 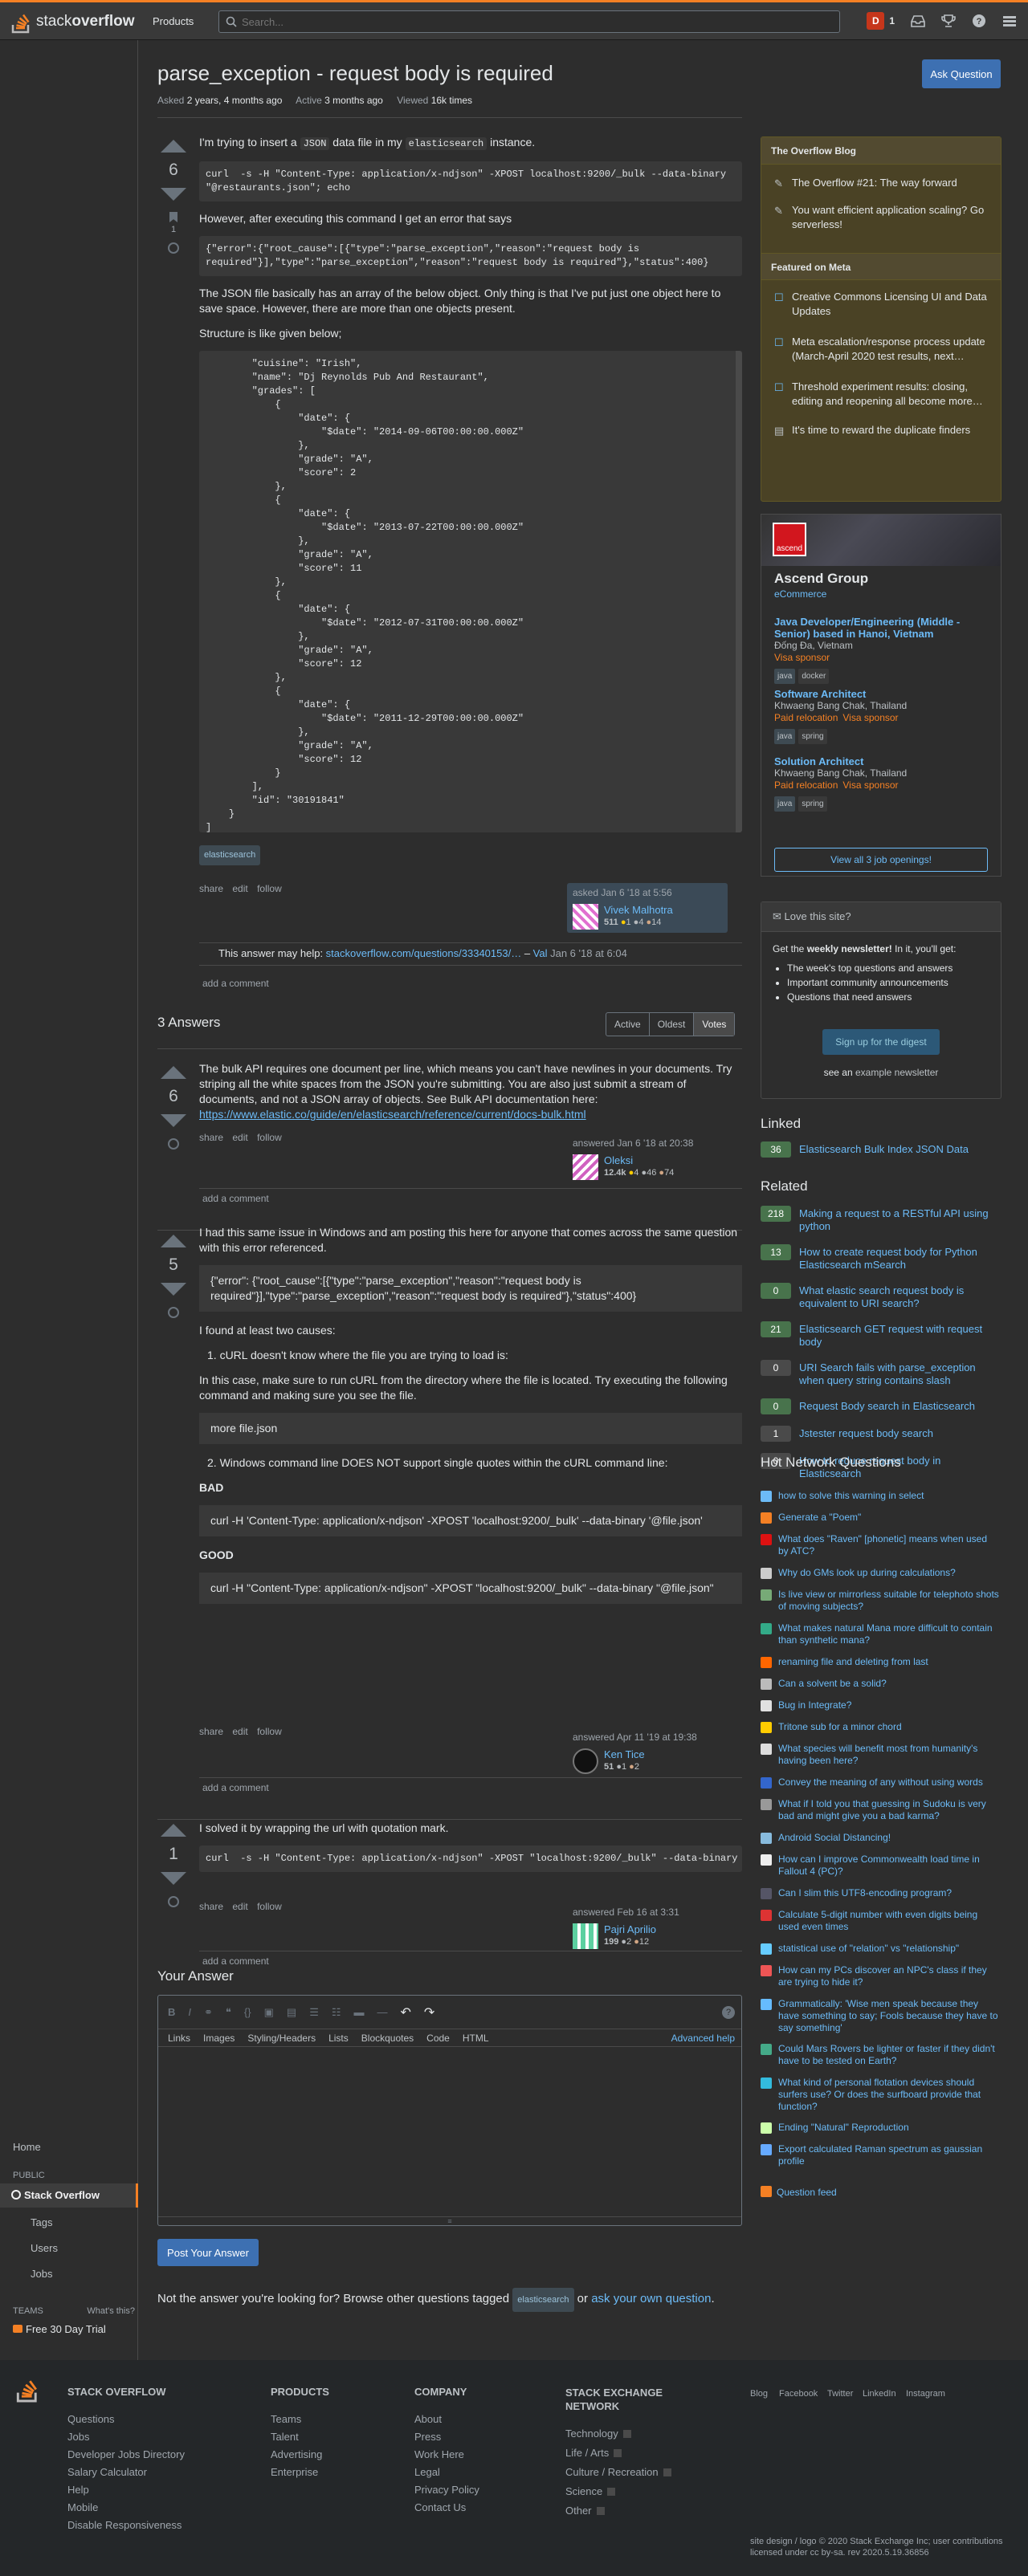 I want to click on user-name: Vivek Malhotra, so click(x=638, y=910).